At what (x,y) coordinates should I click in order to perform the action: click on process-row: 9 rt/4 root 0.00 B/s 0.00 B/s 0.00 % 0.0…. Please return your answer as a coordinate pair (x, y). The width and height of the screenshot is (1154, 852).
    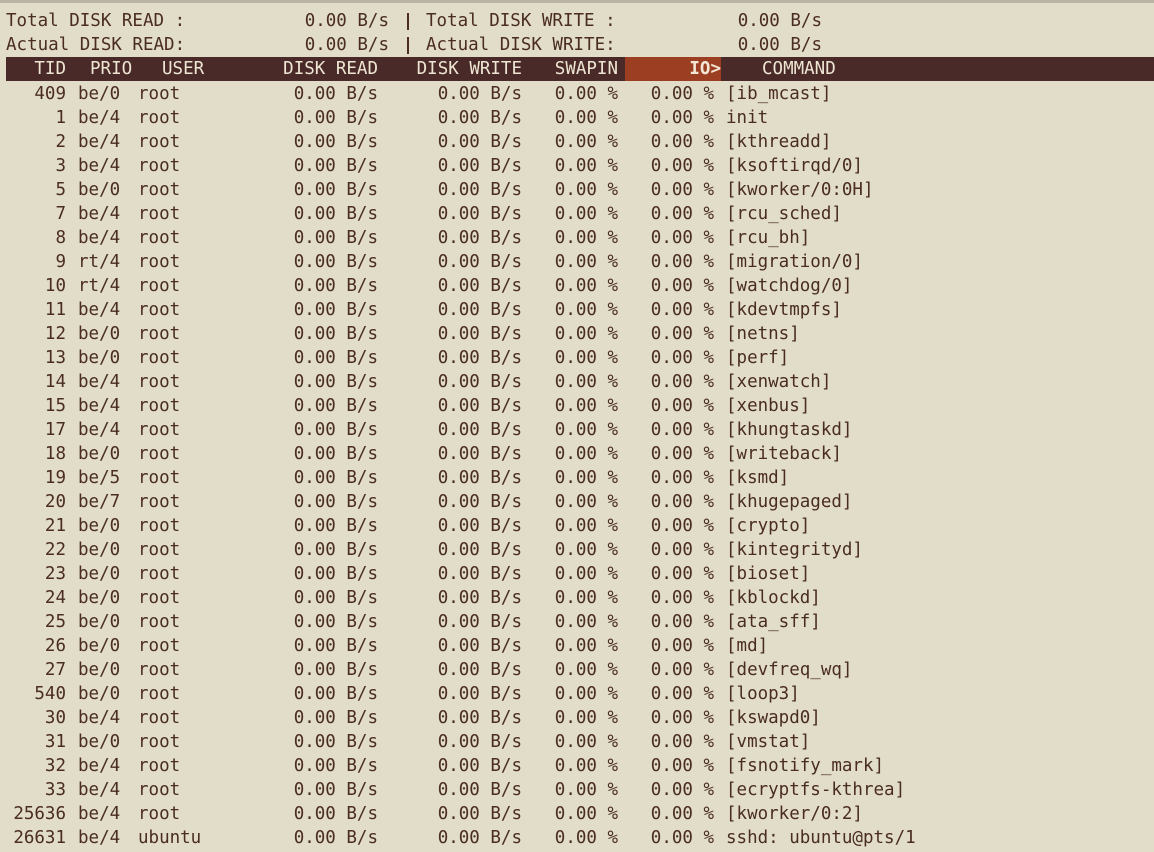
    Looking at the image, I should click on (577, 262).